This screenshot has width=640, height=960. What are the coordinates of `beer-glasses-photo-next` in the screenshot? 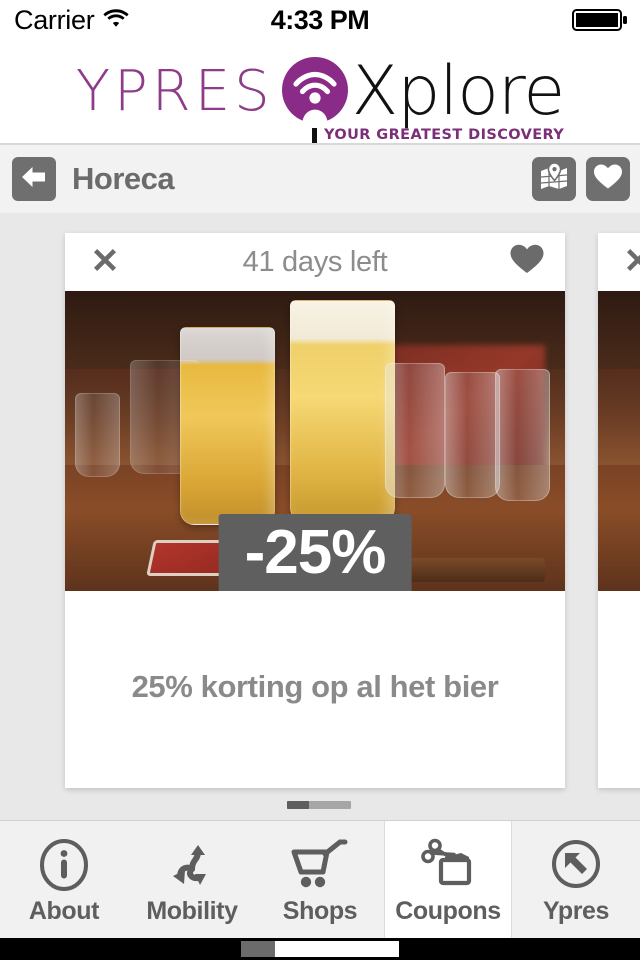 It's located at (619, 441).